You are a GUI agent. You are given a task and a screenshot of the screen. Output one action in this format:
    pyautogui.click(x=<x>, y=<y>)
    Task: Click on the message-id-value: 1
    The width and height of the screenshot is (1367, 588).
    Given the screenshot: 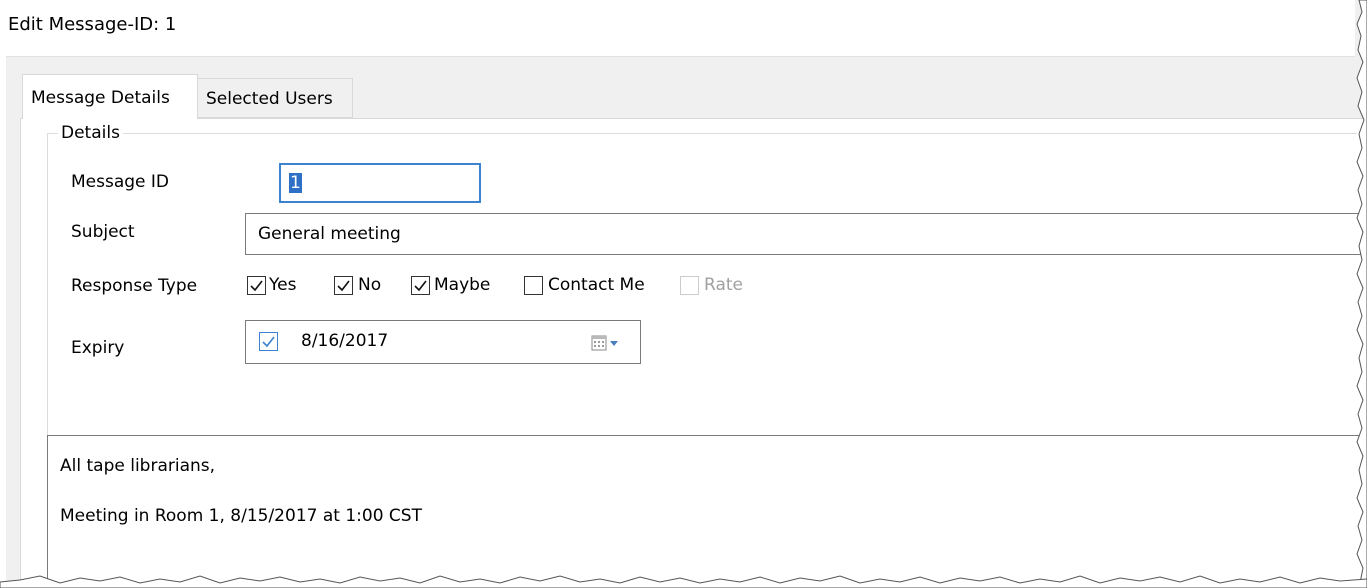 What is the action you would take?
    pyautogui.click(x=295, y=183)
    